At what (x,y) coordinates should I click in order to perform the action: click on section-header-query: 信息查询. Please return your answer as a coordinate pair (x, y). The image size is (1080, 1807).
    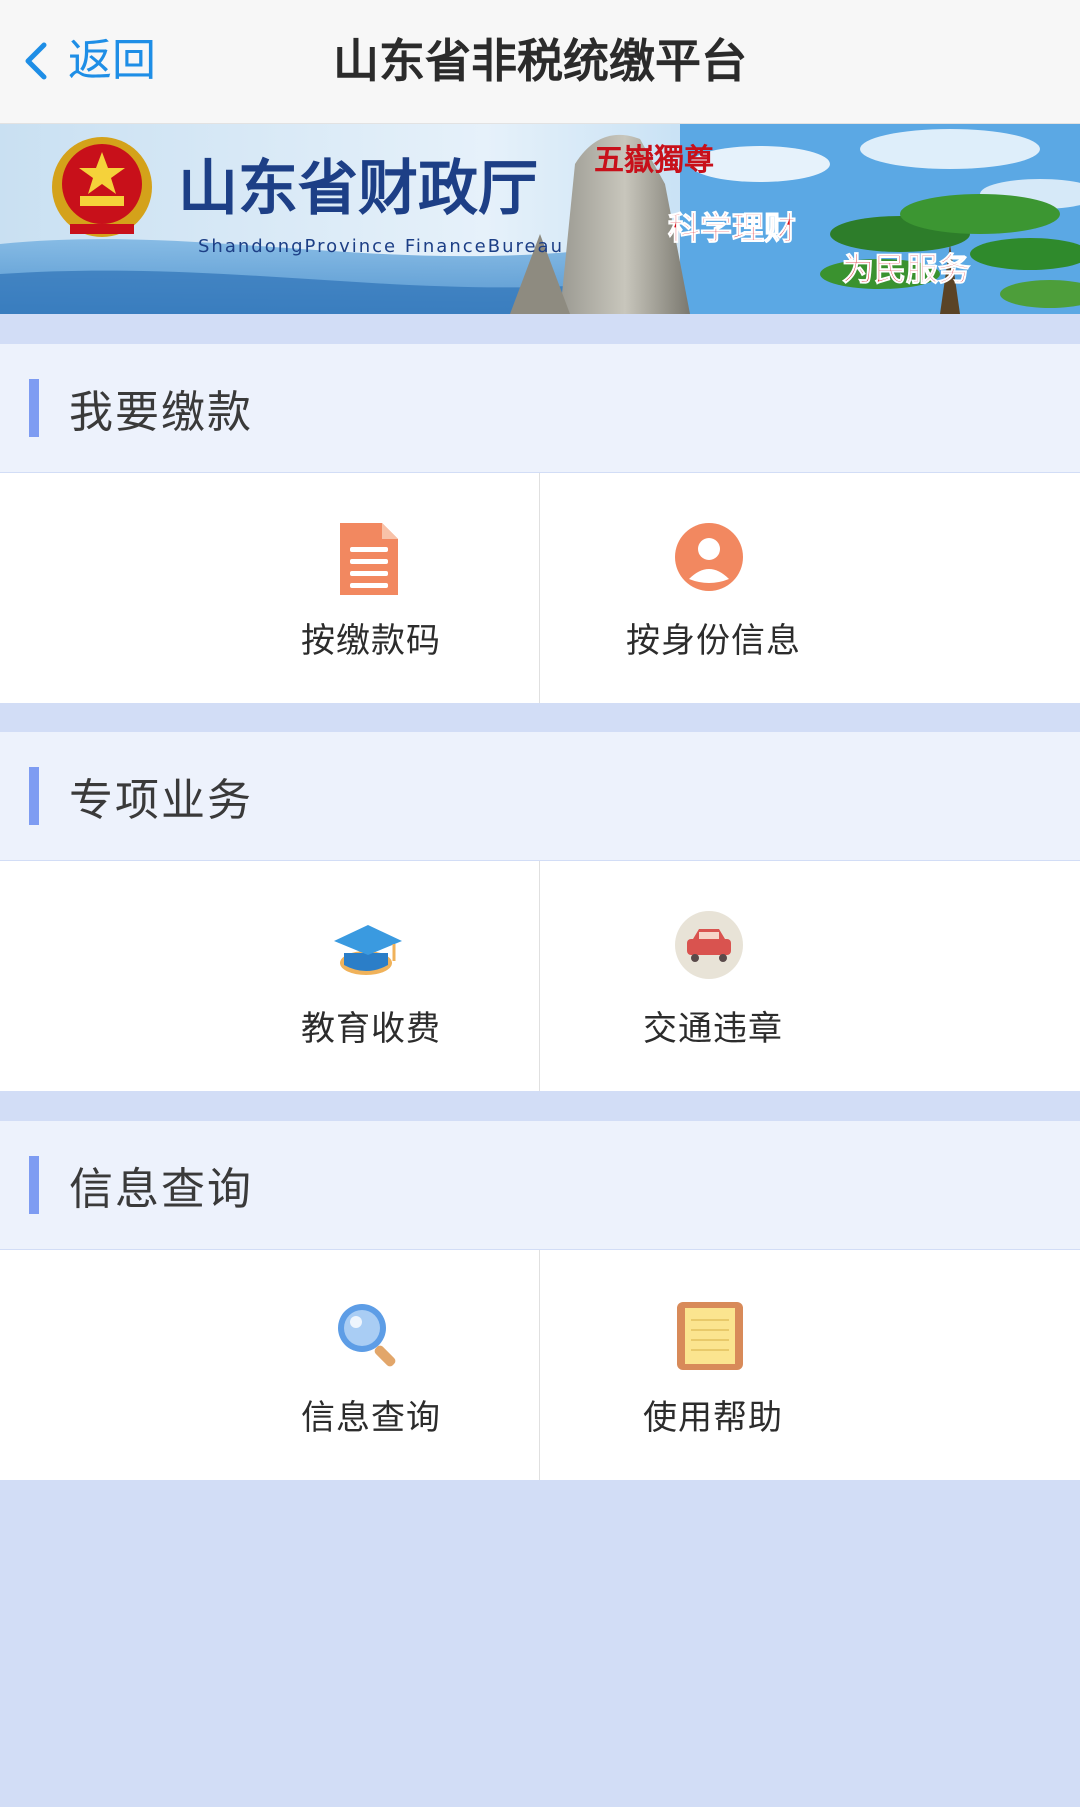
    Looking at the image, I should click on (540, 1185).